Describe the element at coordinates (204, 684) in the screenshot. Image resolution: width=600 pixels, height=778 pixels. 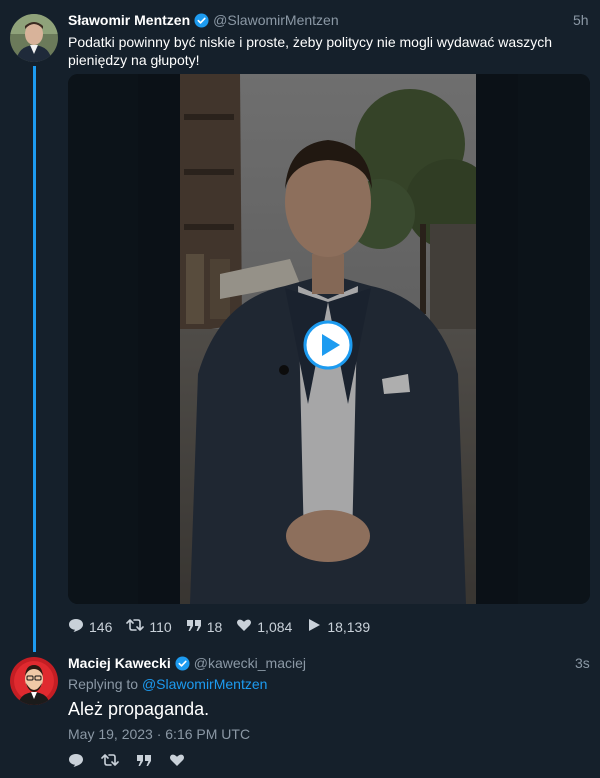
I see `replying-to-mention: @SlawomirMentzen` at that location.